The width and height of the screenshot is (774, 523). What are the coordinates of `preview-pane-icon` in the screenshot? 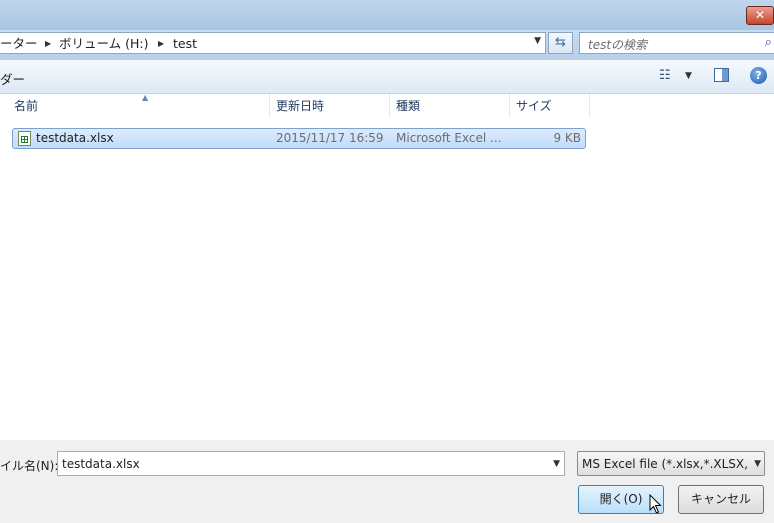 It's located at (721, 75).